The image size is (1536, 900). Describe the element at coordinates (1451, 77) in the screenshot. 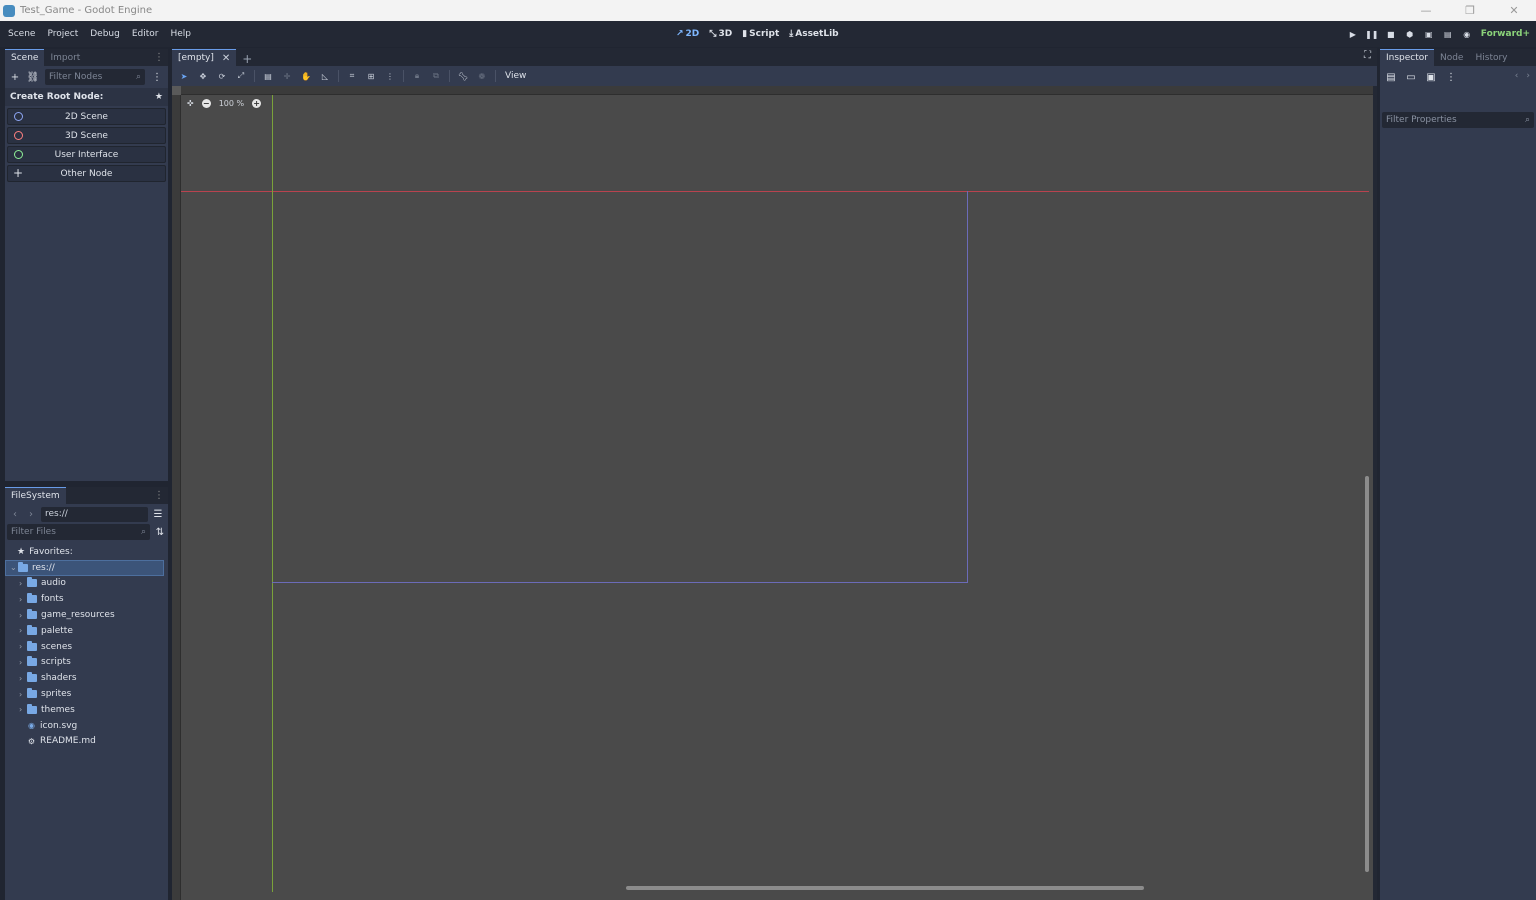

I see `inspector-options-icon: ⋮` at that location.